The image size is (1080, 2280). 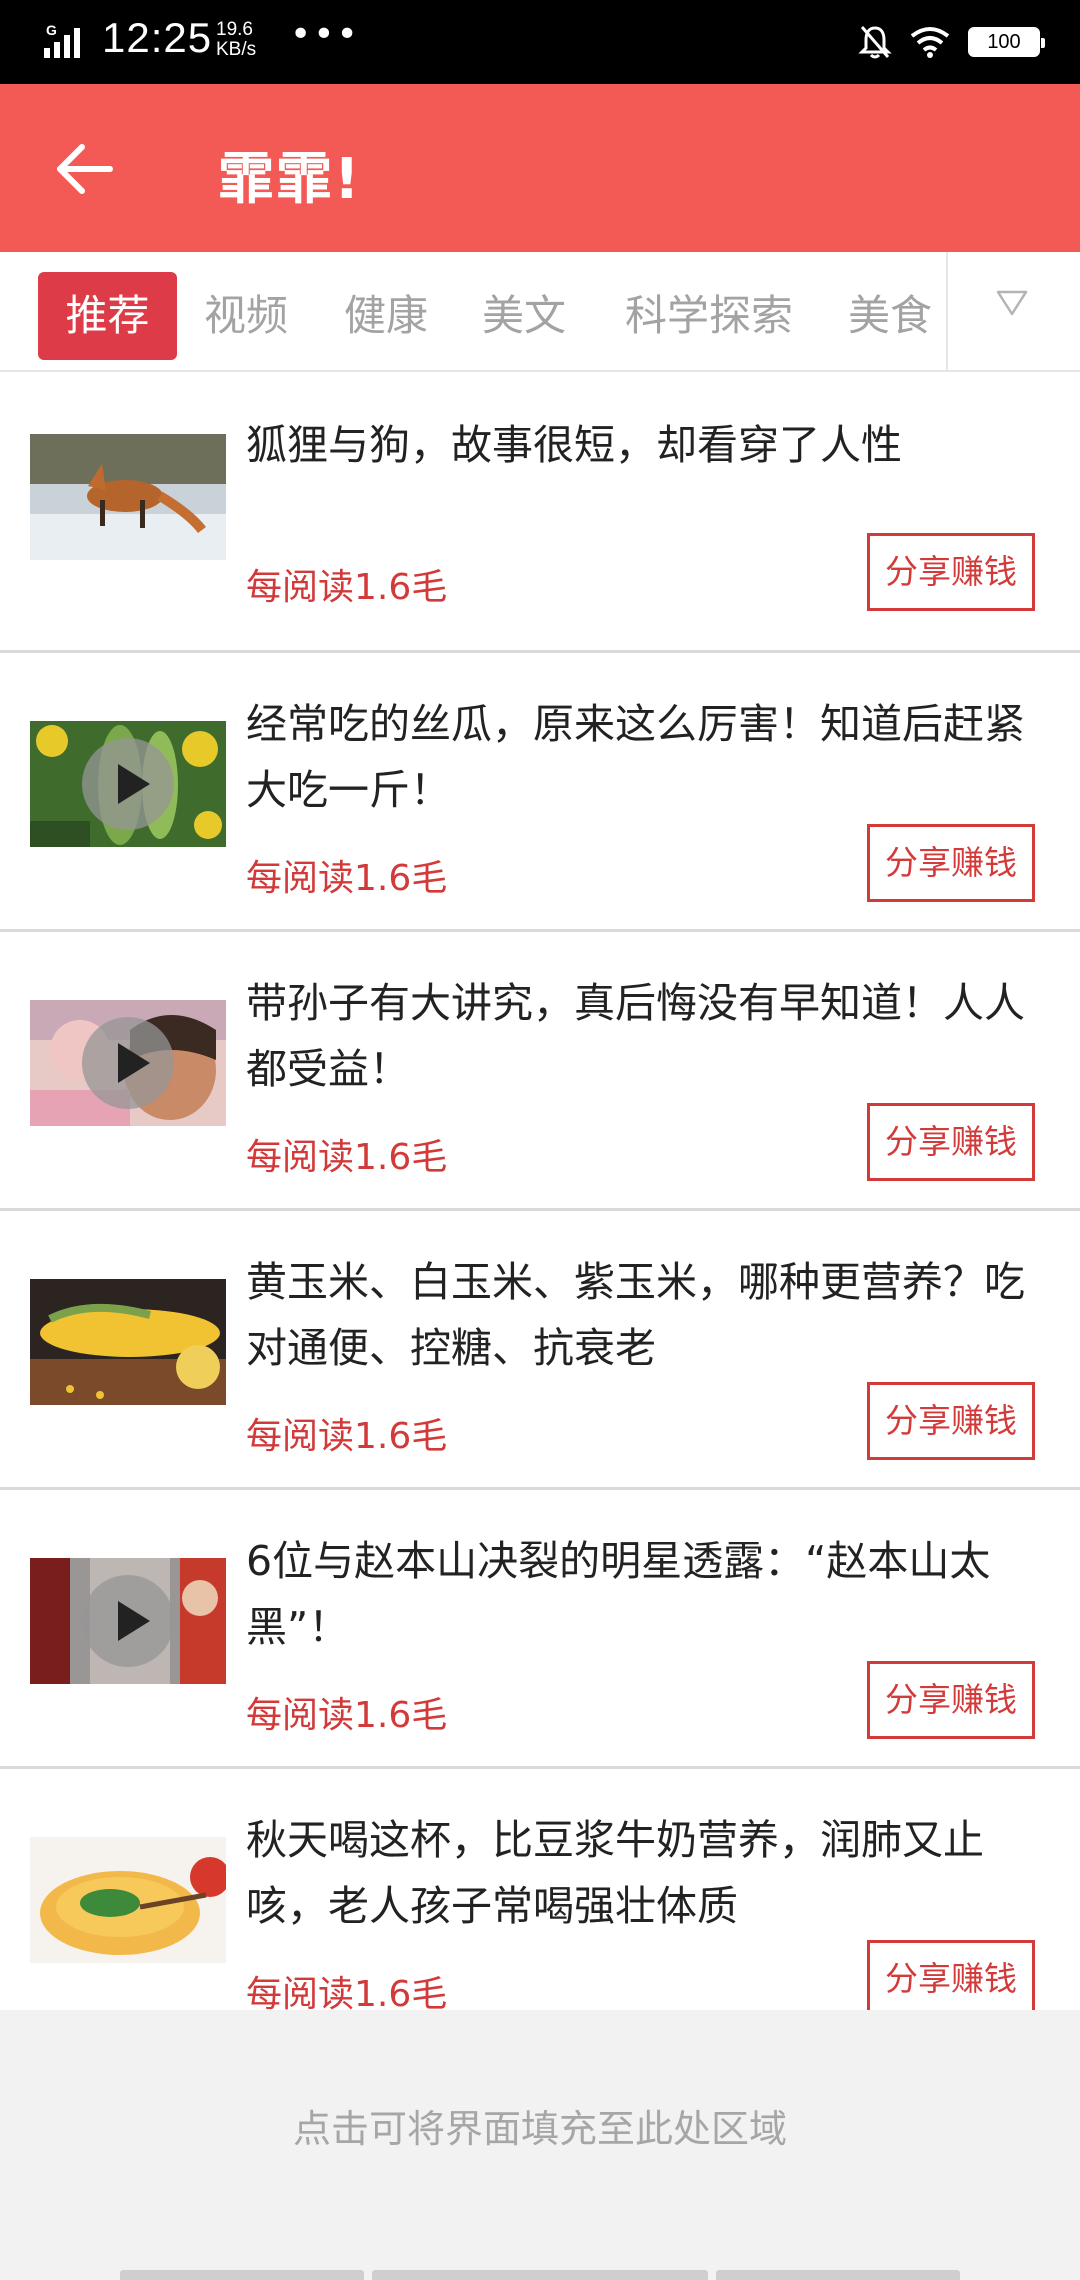 I want to click on article-title: 6位与赵本山决裂的明星透露：“赵本山太黑”！, so click(x=645, y=1594).